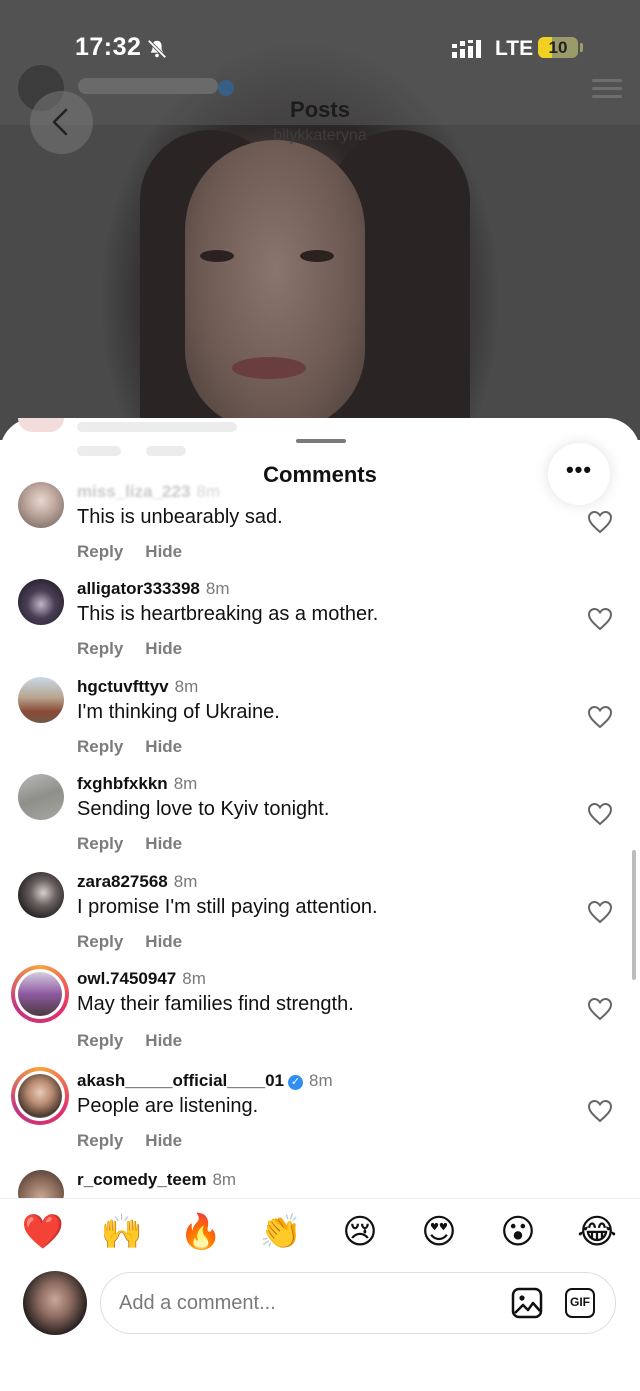 This screenshot has height=1391, width=640. What do you see at coordinates (360, 1232) in the screenshot?
I see `emoji-crying: 😢` at bounding box center [360, 1232].